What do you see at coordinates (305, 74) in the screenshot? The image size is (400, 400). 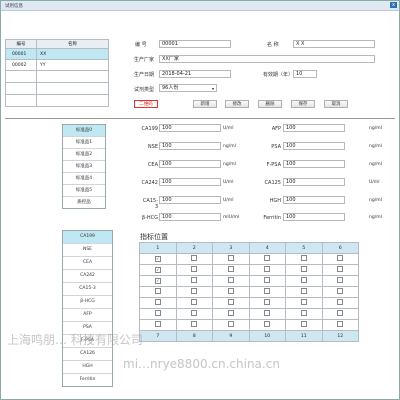 I see `validity-input: 10` at bounding box center [305, 74].